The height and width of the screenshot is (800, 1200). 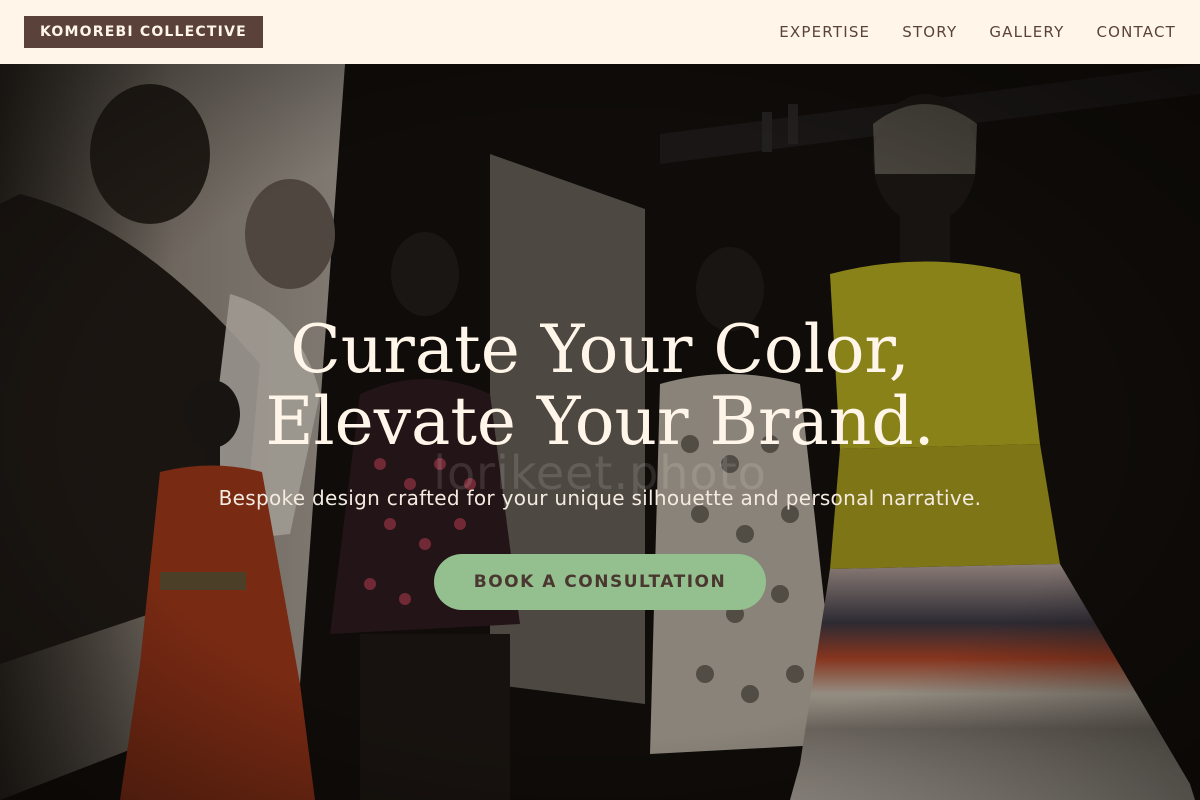 I want to click on nav-link-expertise: EXPERTISE, so click(x=824, y=32).